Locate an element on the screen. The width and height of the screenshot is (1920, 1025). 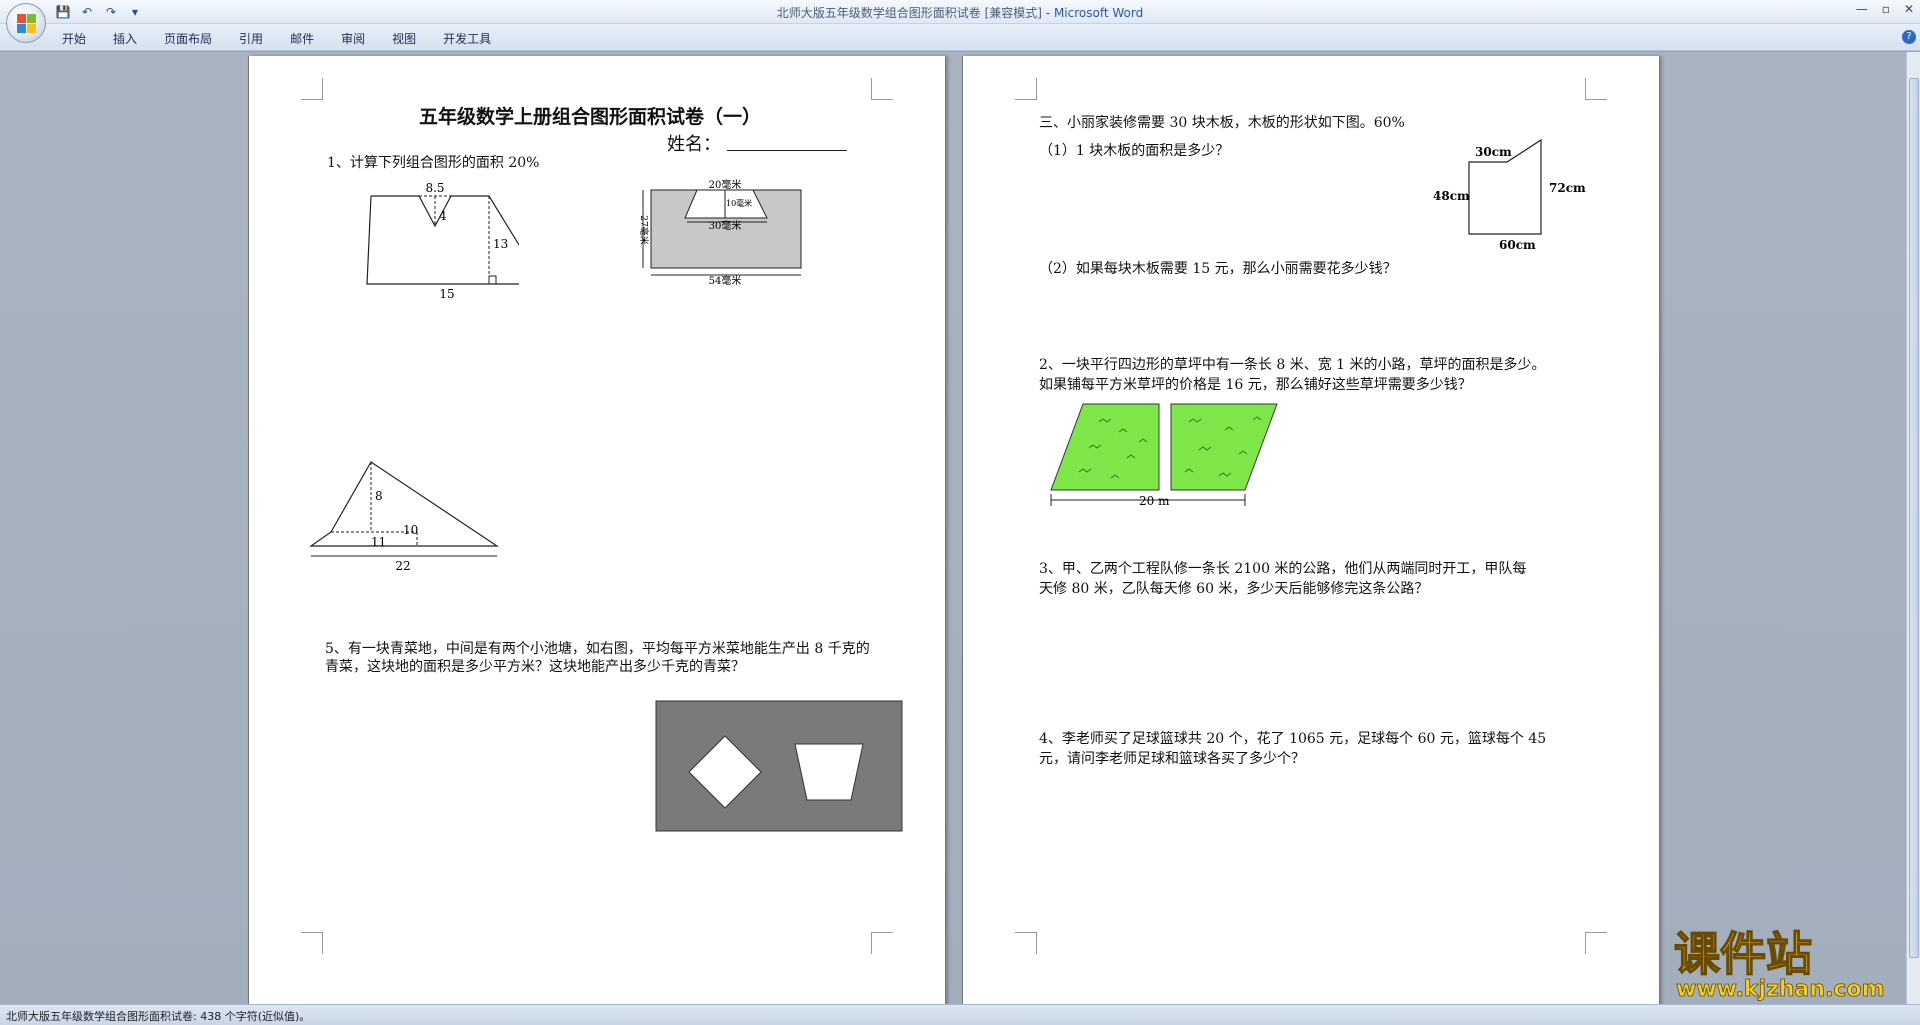
tab-review: 审阅 is located at coordinates (353, 38).